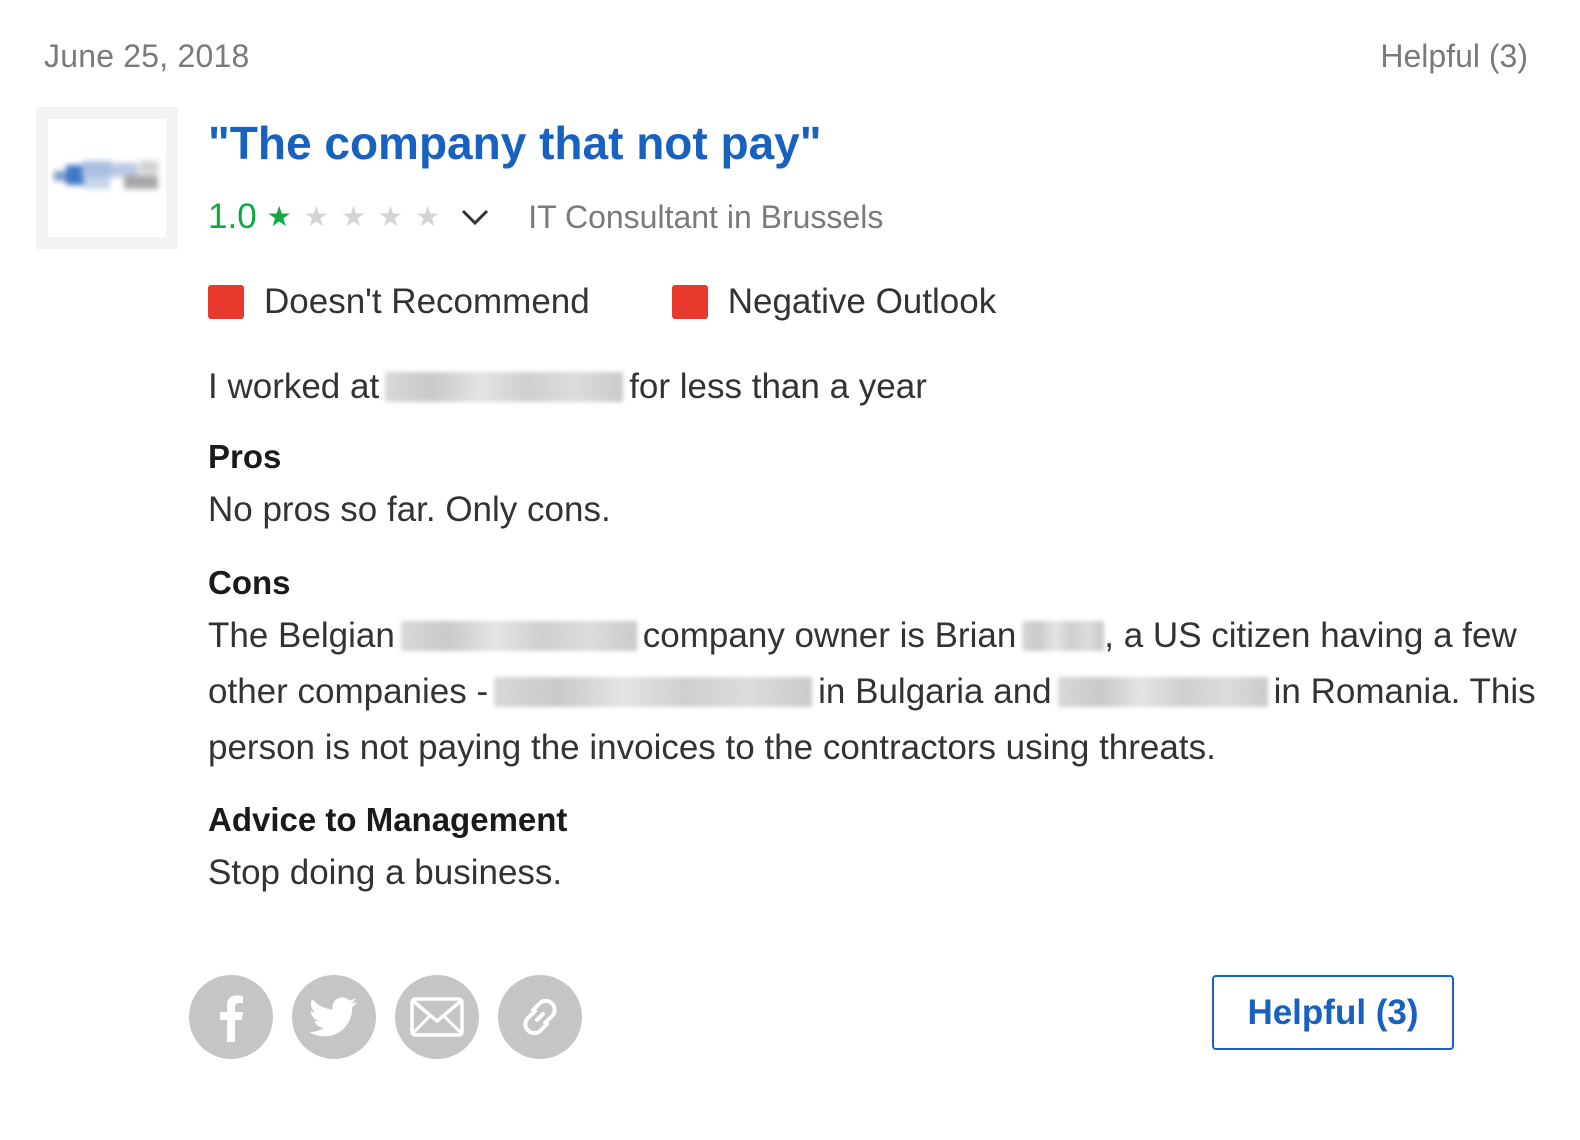 The height and width of the screenshot is (1140, 1580). Describe the element at coordinates (1454, 56) in the screenshot. I see `helpful-count-link: Helpful (3)` at that location.